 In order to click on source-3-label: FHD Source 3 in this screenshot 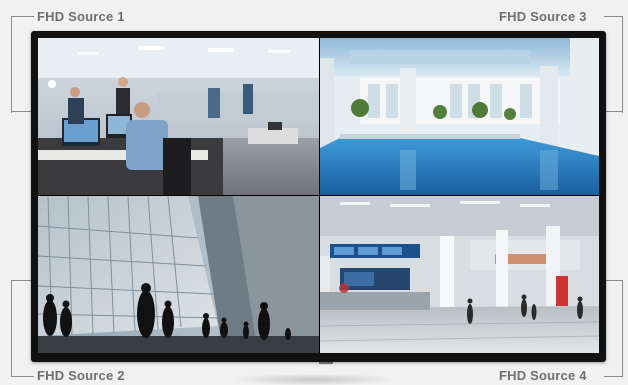, I will do `click(543, 16)`.